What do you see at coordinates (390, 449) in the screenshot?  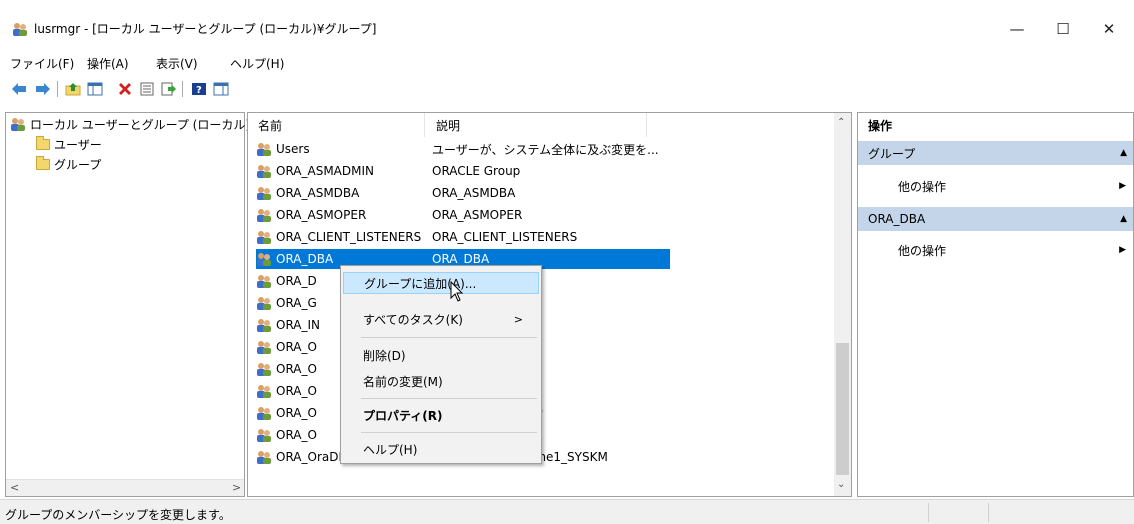 I see `menu-item-label: ヘルプ(H)` at bounding box center [390, 449].